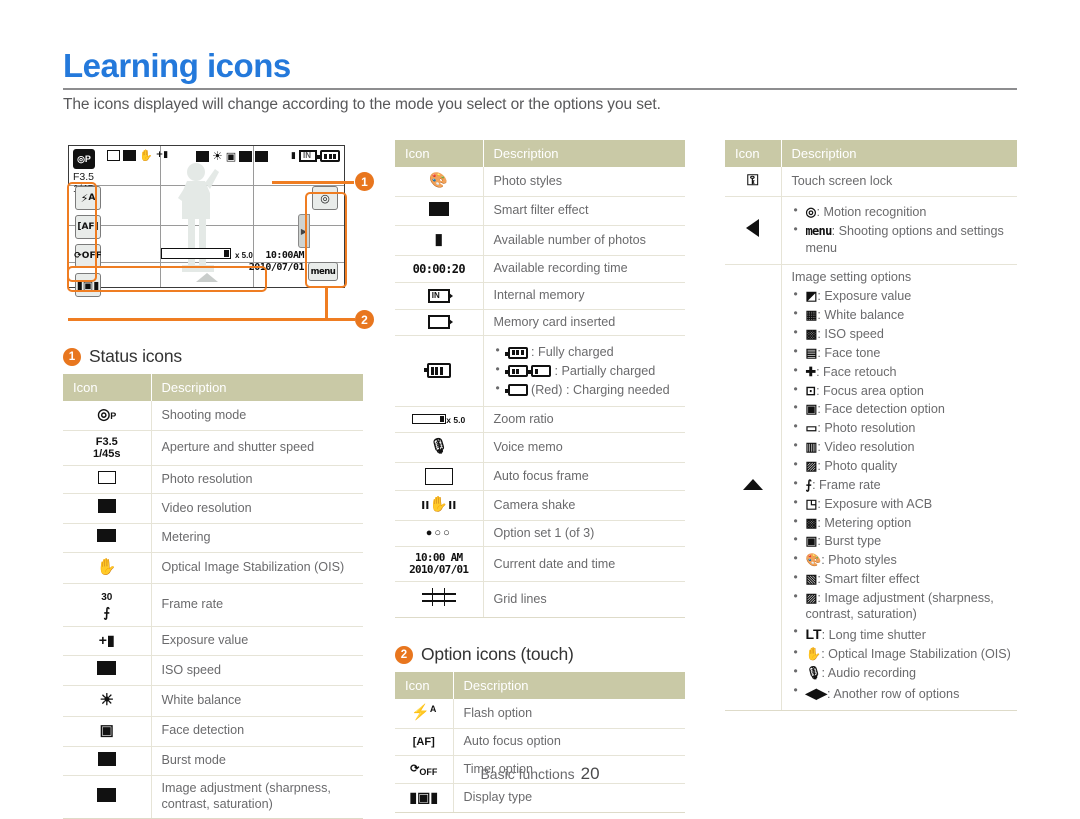  I want to click on date-time-icon: 10:00 AM 2010/07/01, so click(439, 564).